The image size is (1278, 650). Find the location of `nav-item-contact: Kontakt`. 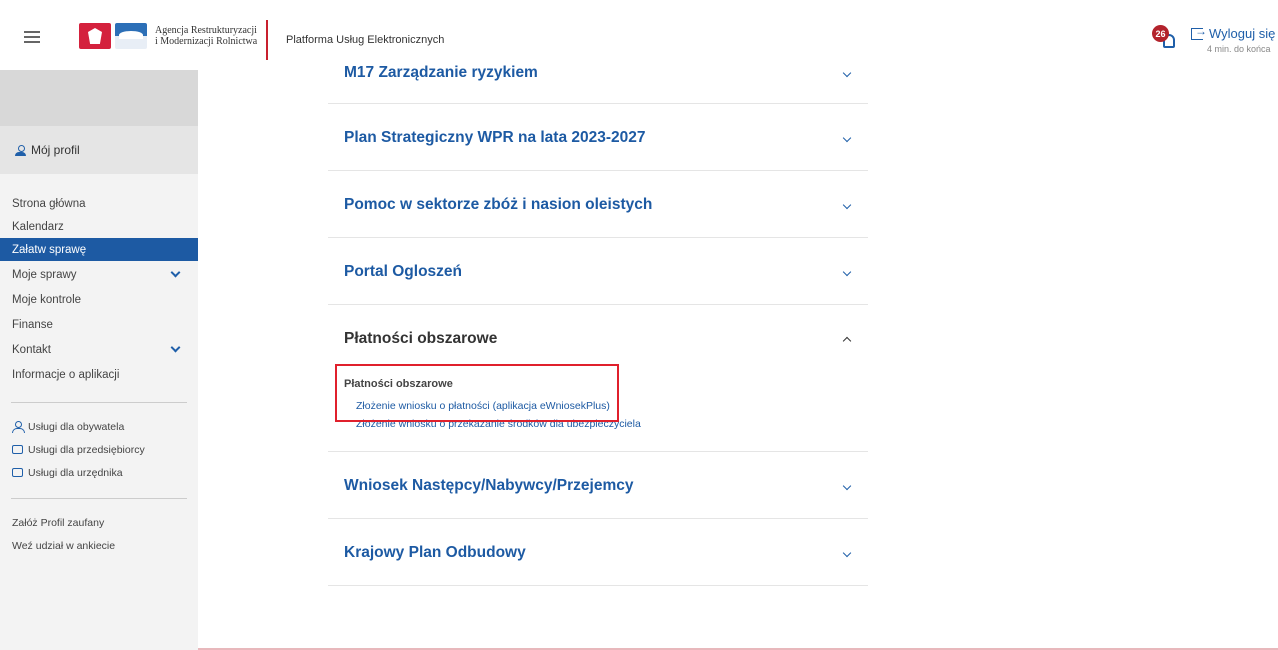

nav-item-contact: Kontakt is located at coordinates (99, 349).